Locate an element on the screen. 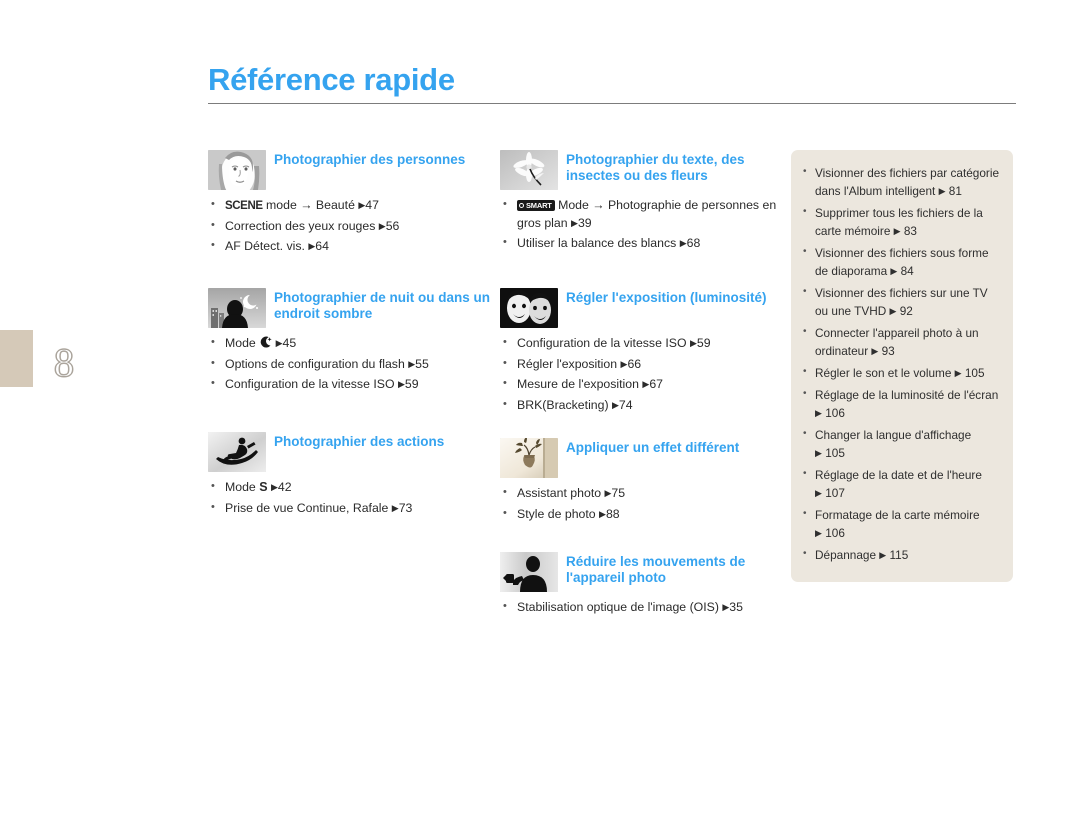 This screenshot has width=1080, height=815. page-reference: ▶75 is located at coordinates (615, 493).